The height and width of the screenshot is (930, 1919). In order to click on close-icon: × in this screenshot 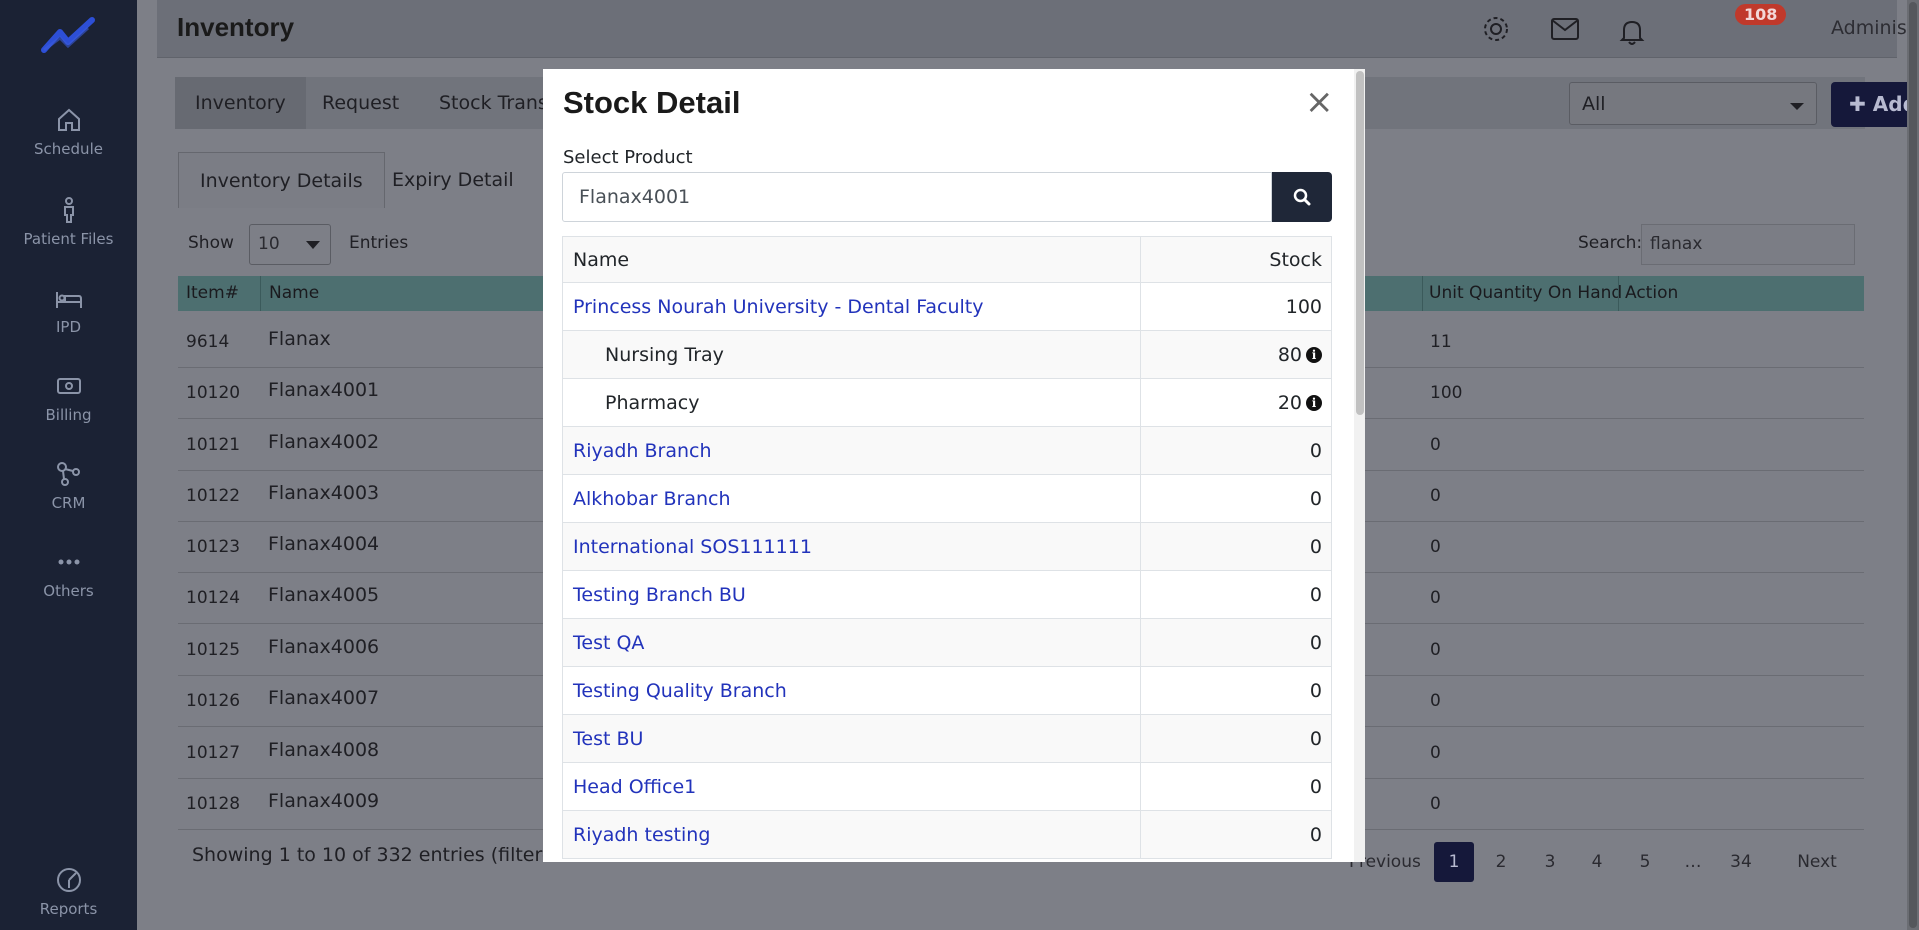, I will do `click(1319, 102)`.